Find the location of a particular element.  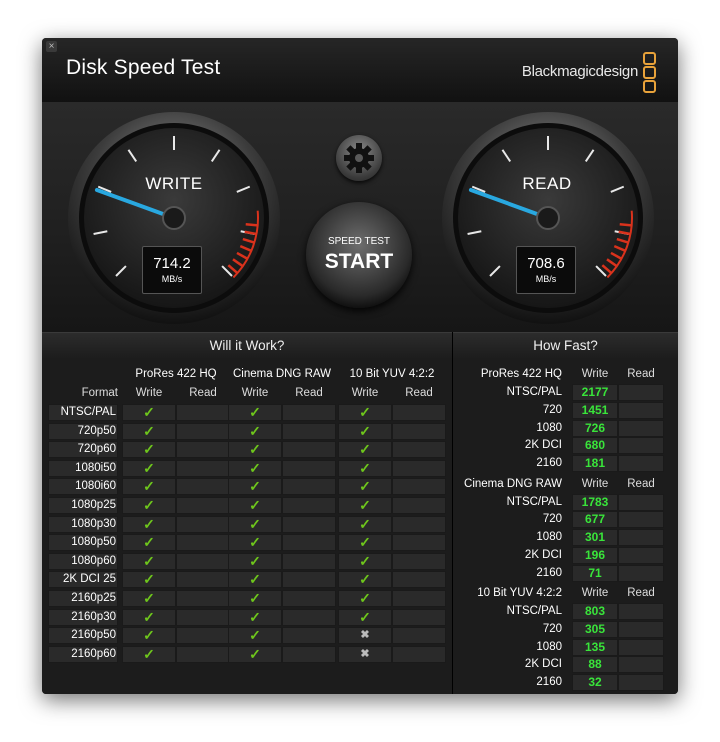

write-speed-value: 714.2 is located at coordinates (172, 263).